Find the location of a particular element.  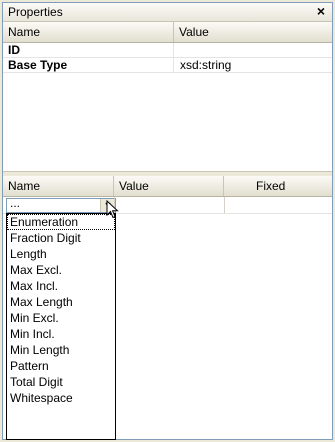

facet-name-combobox: ... ▼ is located at coordinates (61, 204).